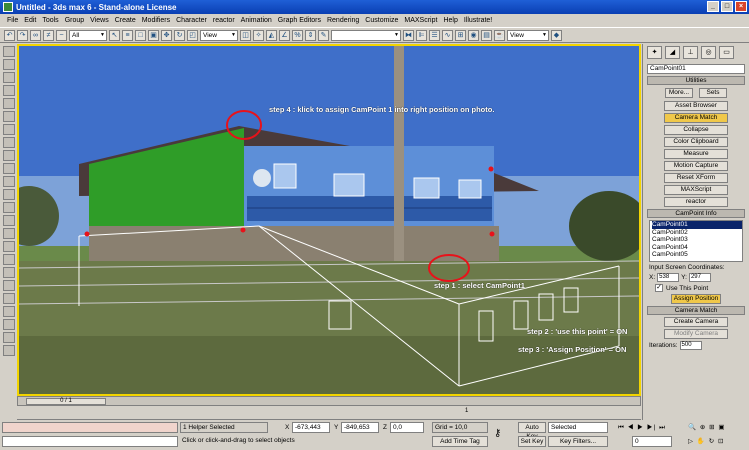 The image size is (749, 450). What do you see at coordinates (140, 35) in the screenshot?
I see `selection-region-icon: □` at bounding box center [140, 35].